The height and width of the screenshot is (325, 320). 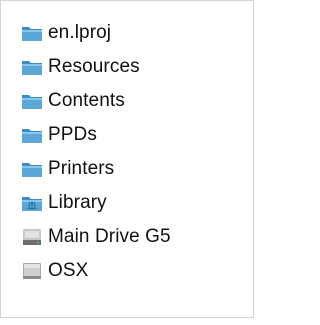 I want to click on path-item-contents: Contents, so click(x=96, y=101).